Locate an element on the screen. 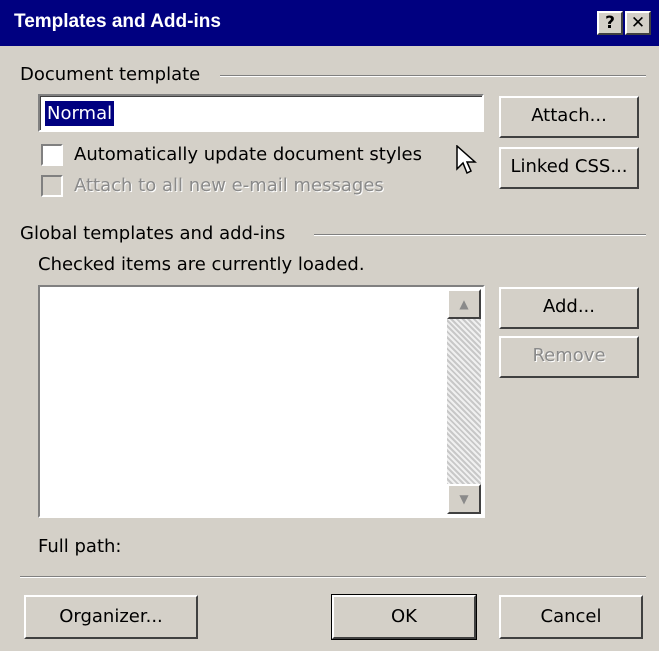 The image size is (659, 651). full-path-label: Full path: is located at coordinates (80, 546).